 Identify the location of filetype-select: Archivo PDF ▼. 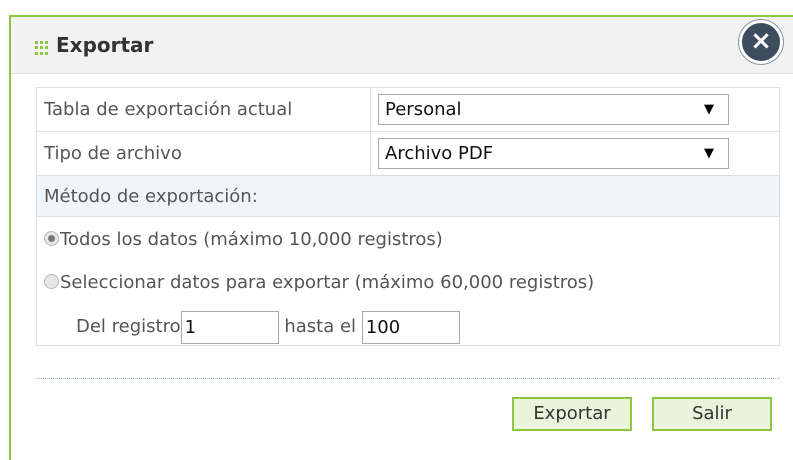
(553, 153).